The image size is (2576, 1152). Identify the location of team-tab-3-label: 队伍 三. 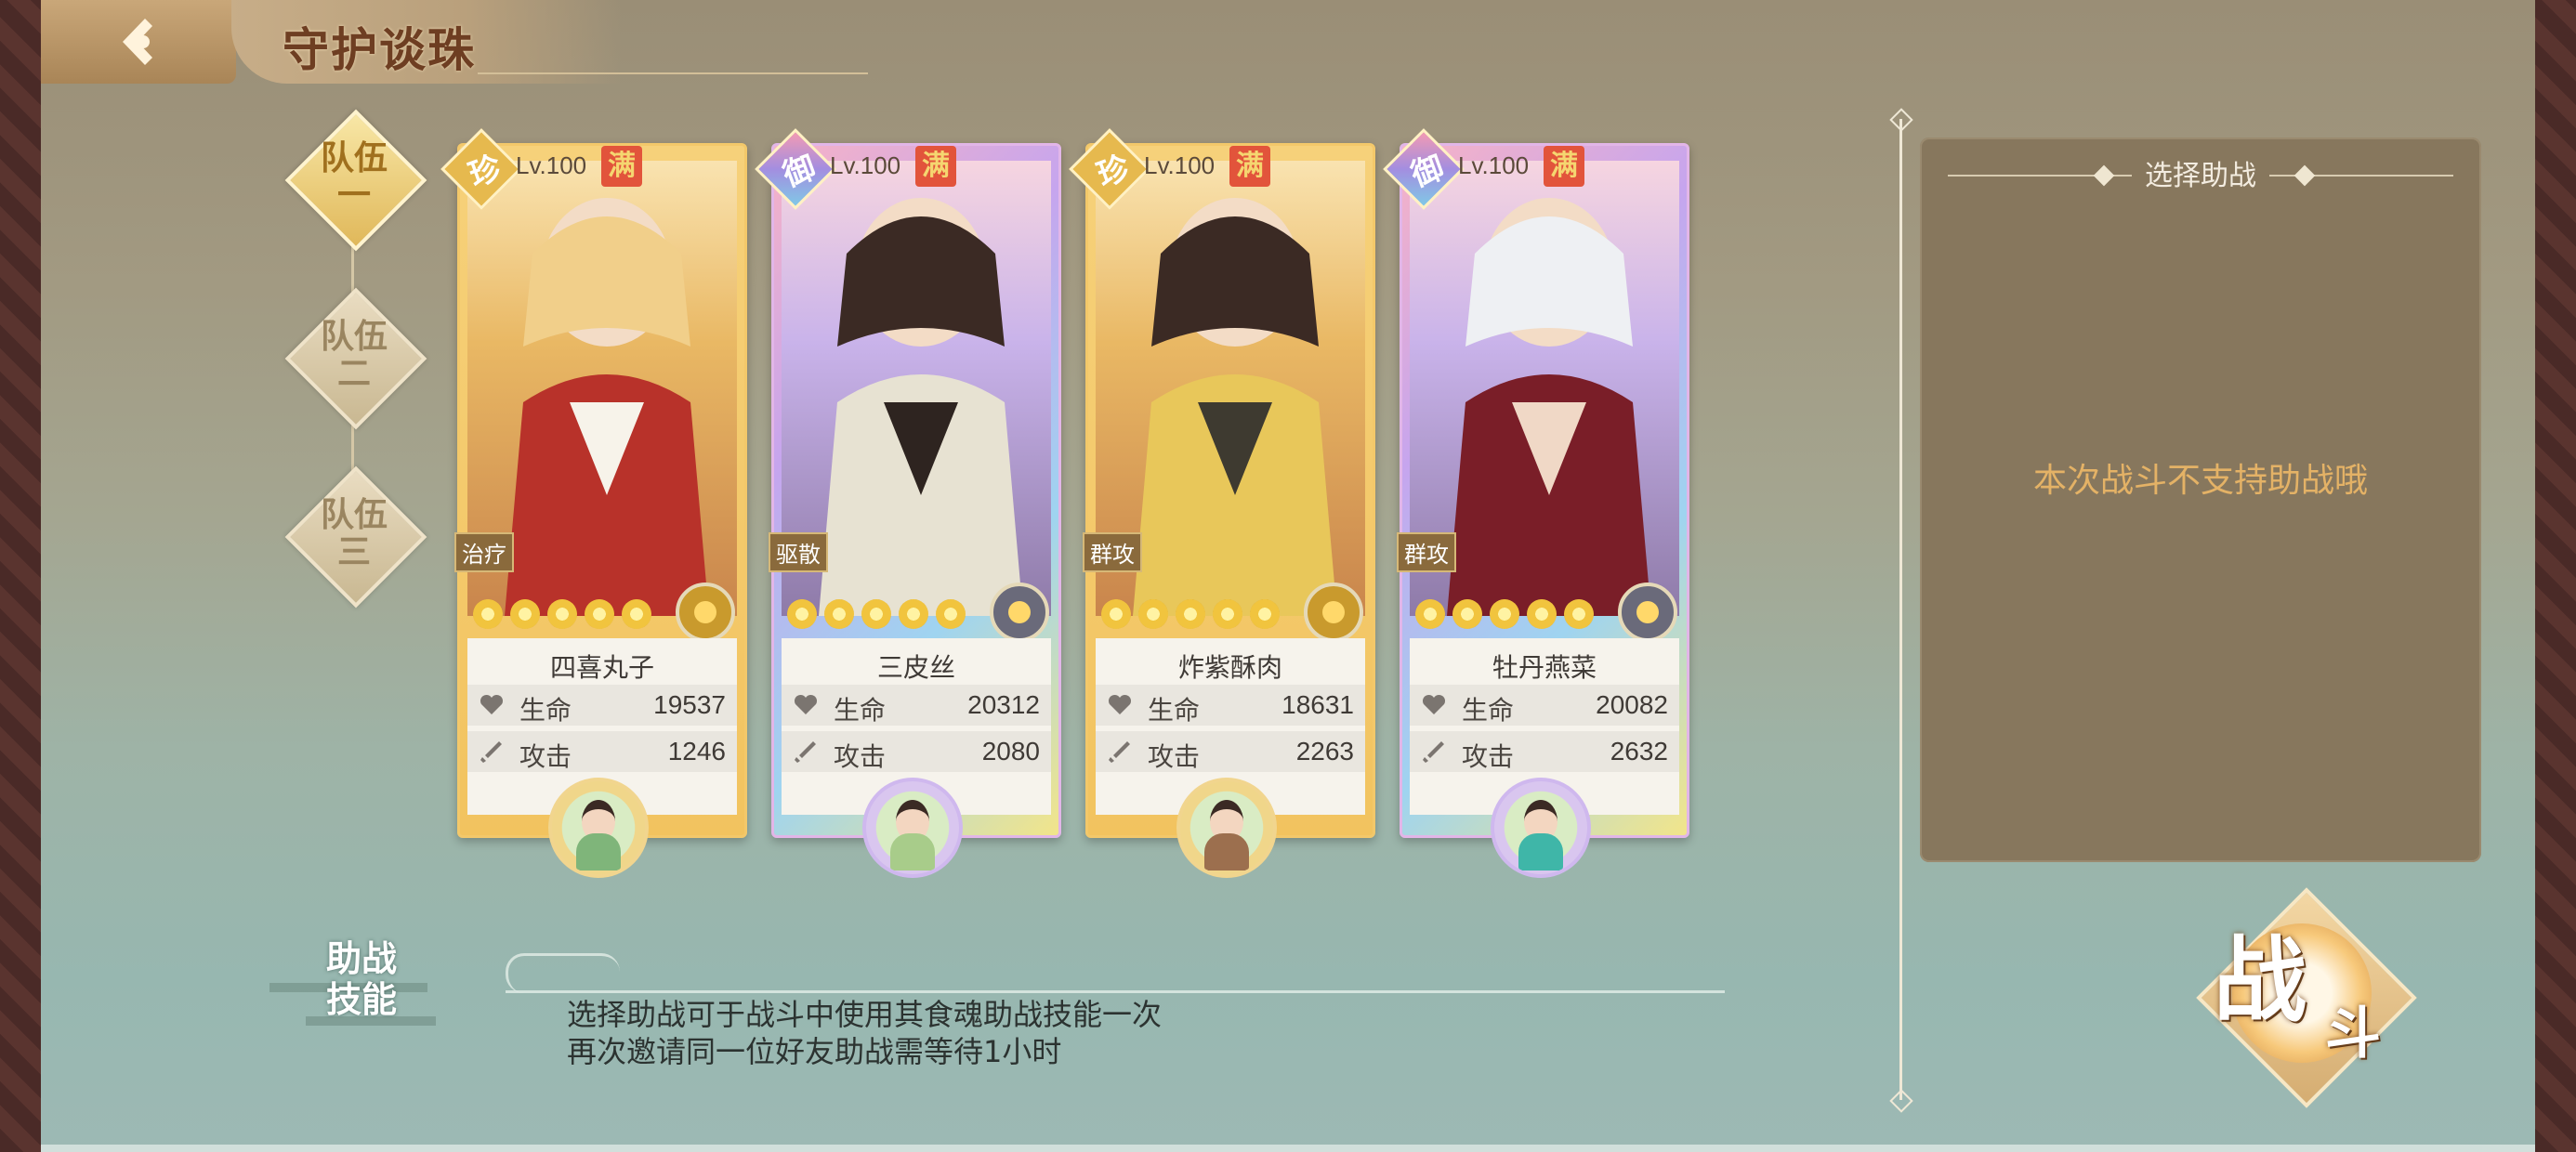
(354, 533).